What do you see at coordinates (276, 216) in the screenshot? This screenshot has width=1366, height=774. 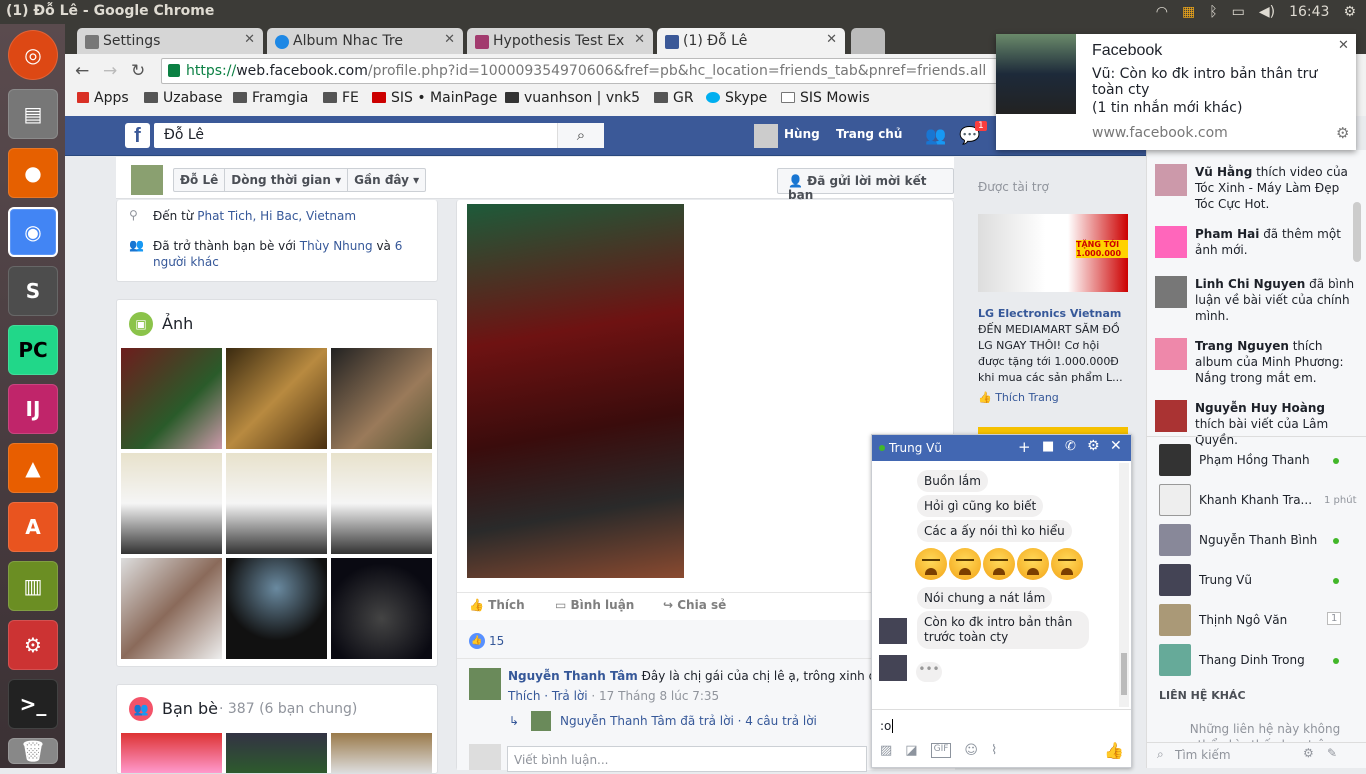 I see `place-link: Phat Tich, Hi Bac, Vietnam` at bounding box center [276, 216].